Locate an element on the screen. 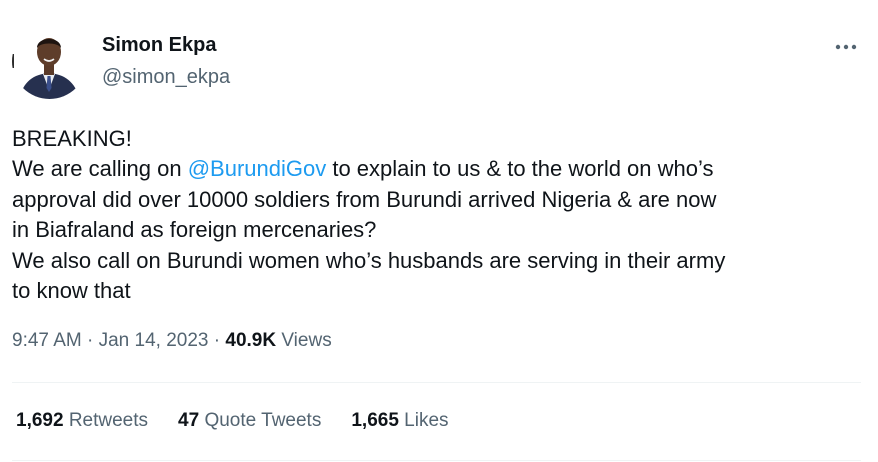  author-display-name: Simon Ekpa is located at coordinates (159, 45).